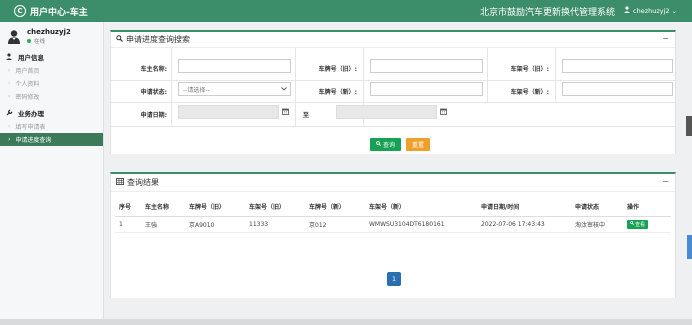 The height and width of the screenshot is (325, 692). I want to click on system-title: 北京市鼓励汽车更新换代管理系统, so click(548, 13).